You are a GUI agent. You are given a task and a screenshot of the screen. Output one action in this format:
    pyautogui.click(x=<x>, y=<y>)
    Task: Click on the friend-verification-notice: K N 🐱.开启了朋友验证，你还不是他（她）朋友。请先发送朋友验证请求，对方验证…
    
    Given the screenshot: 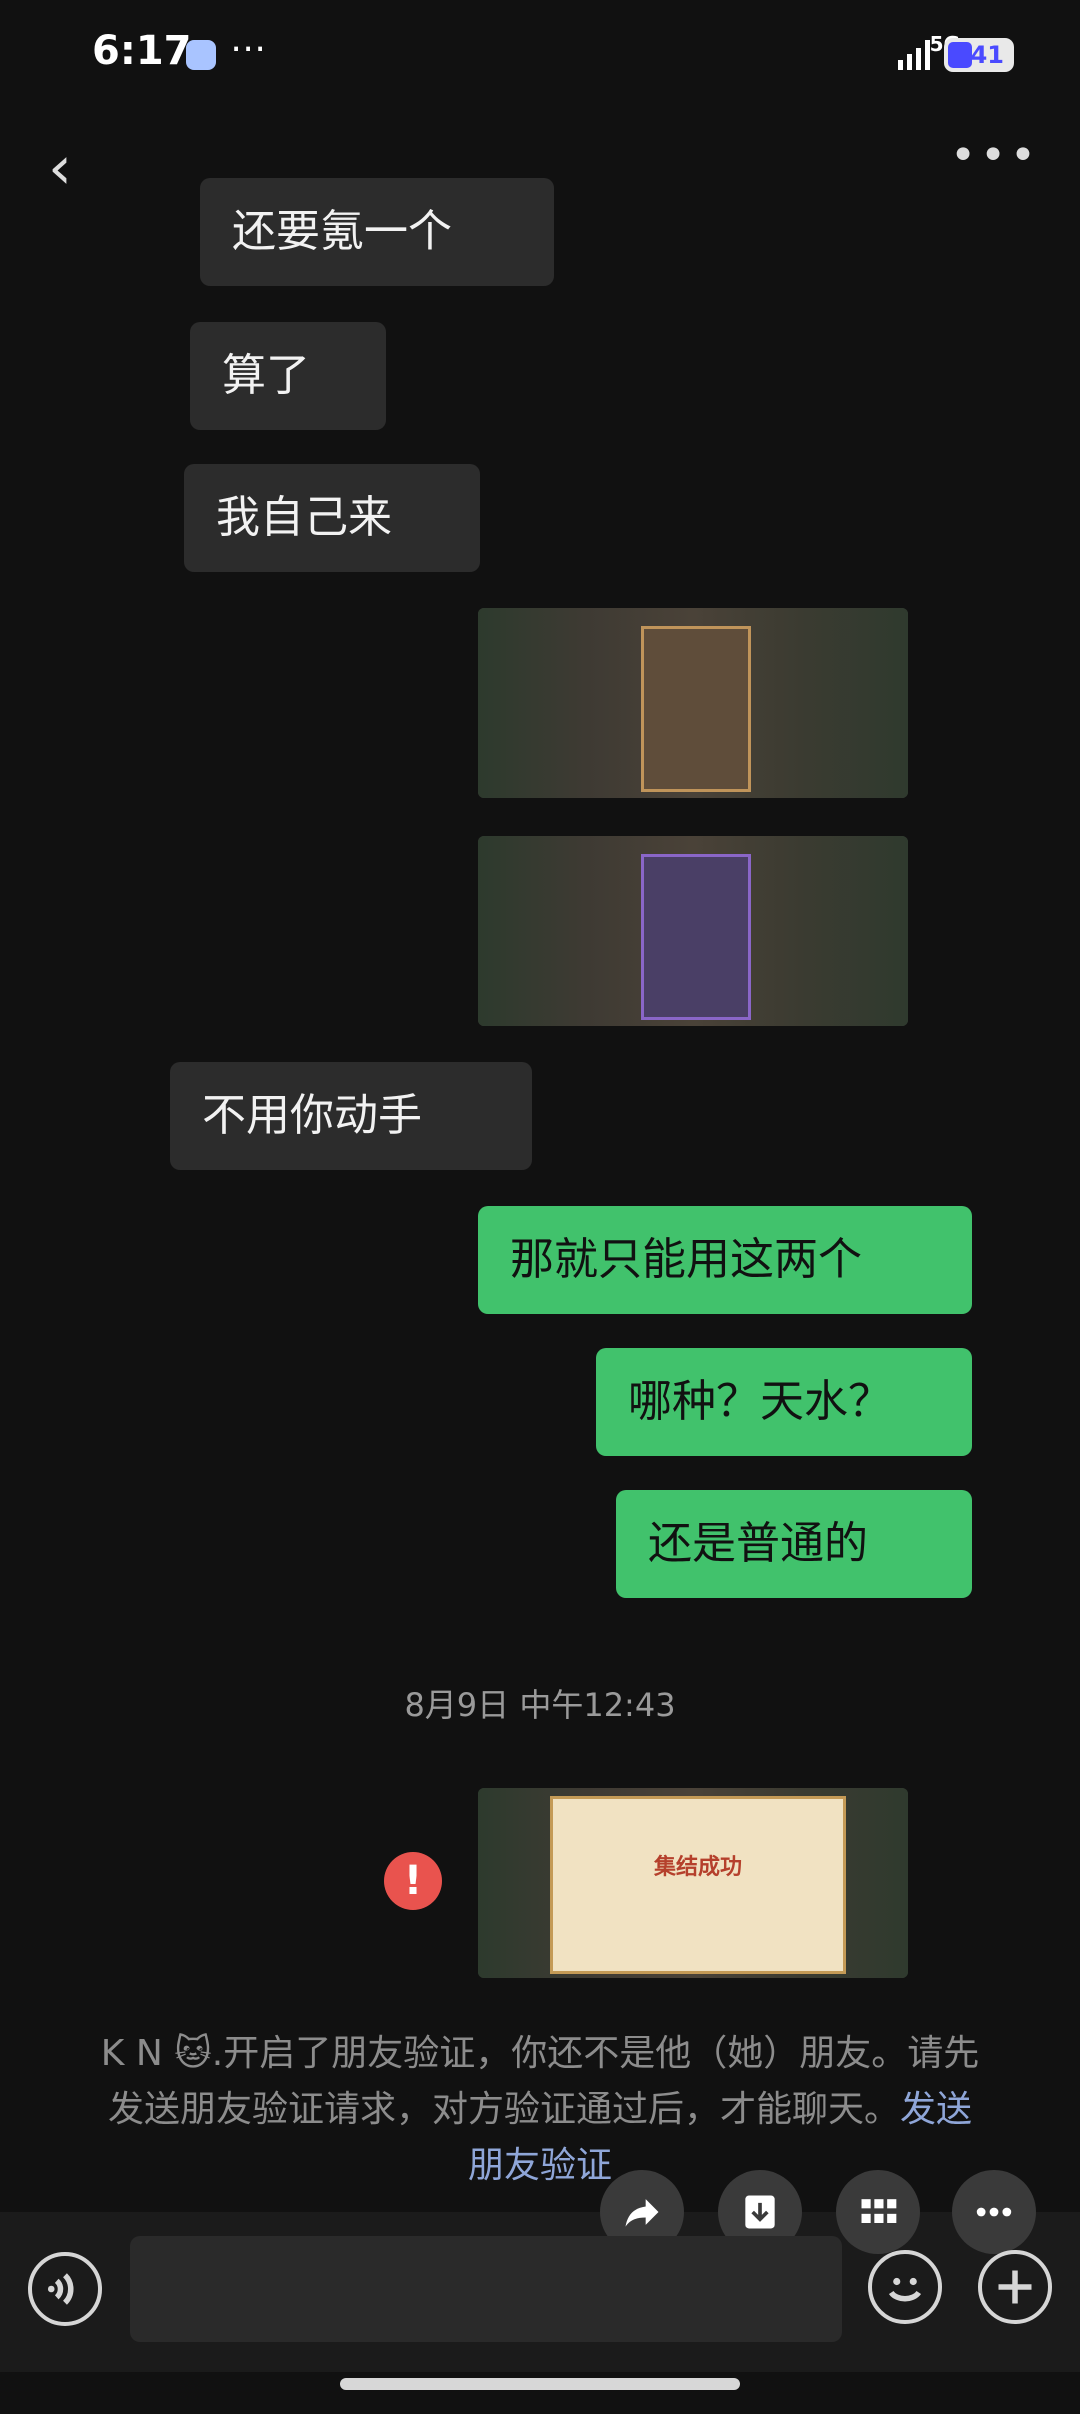 What is the action you would take?
    pyautogui.click(x=540, y=2109)
    